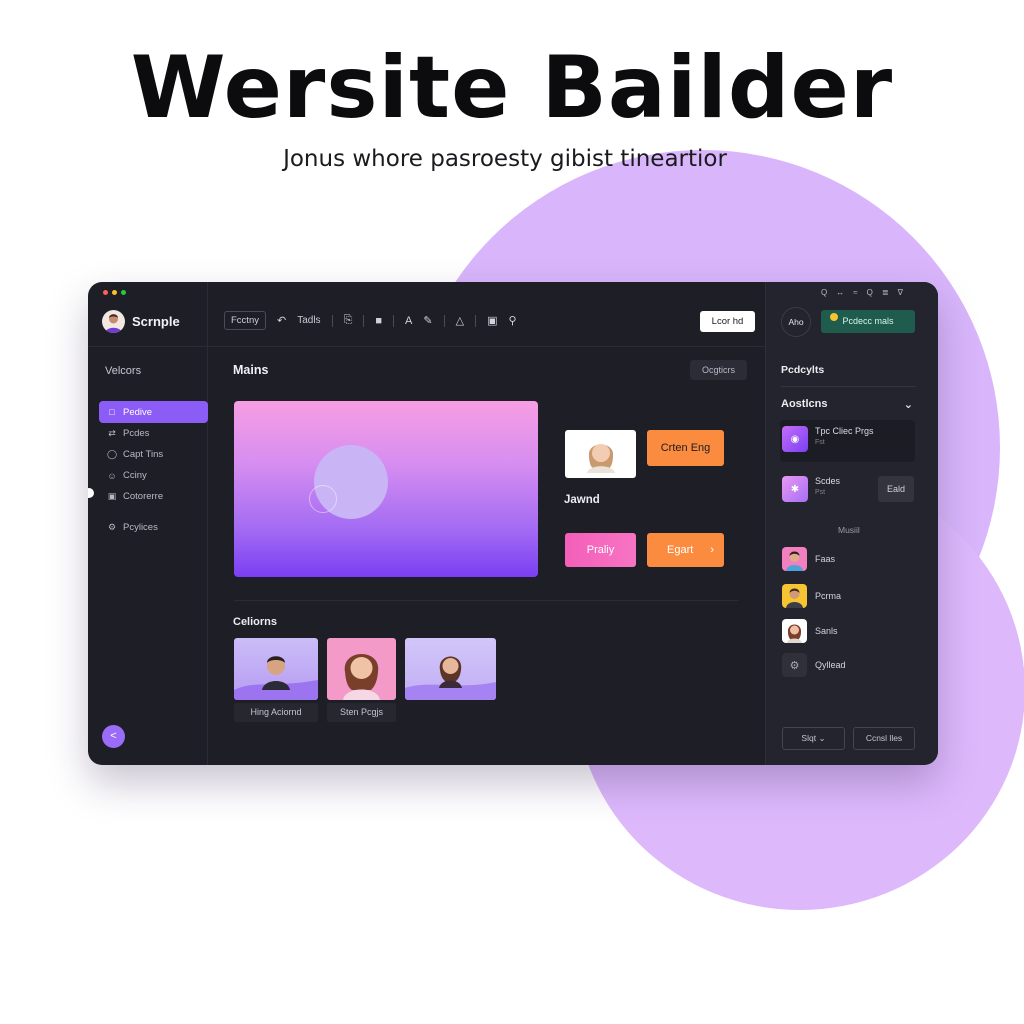 The width and height of the screenshot is (1024, 1024). What do you see at coordinates (840, 292) in the screenshot?
I see `resize-icon: ↔` at bounding box center [840, 292].